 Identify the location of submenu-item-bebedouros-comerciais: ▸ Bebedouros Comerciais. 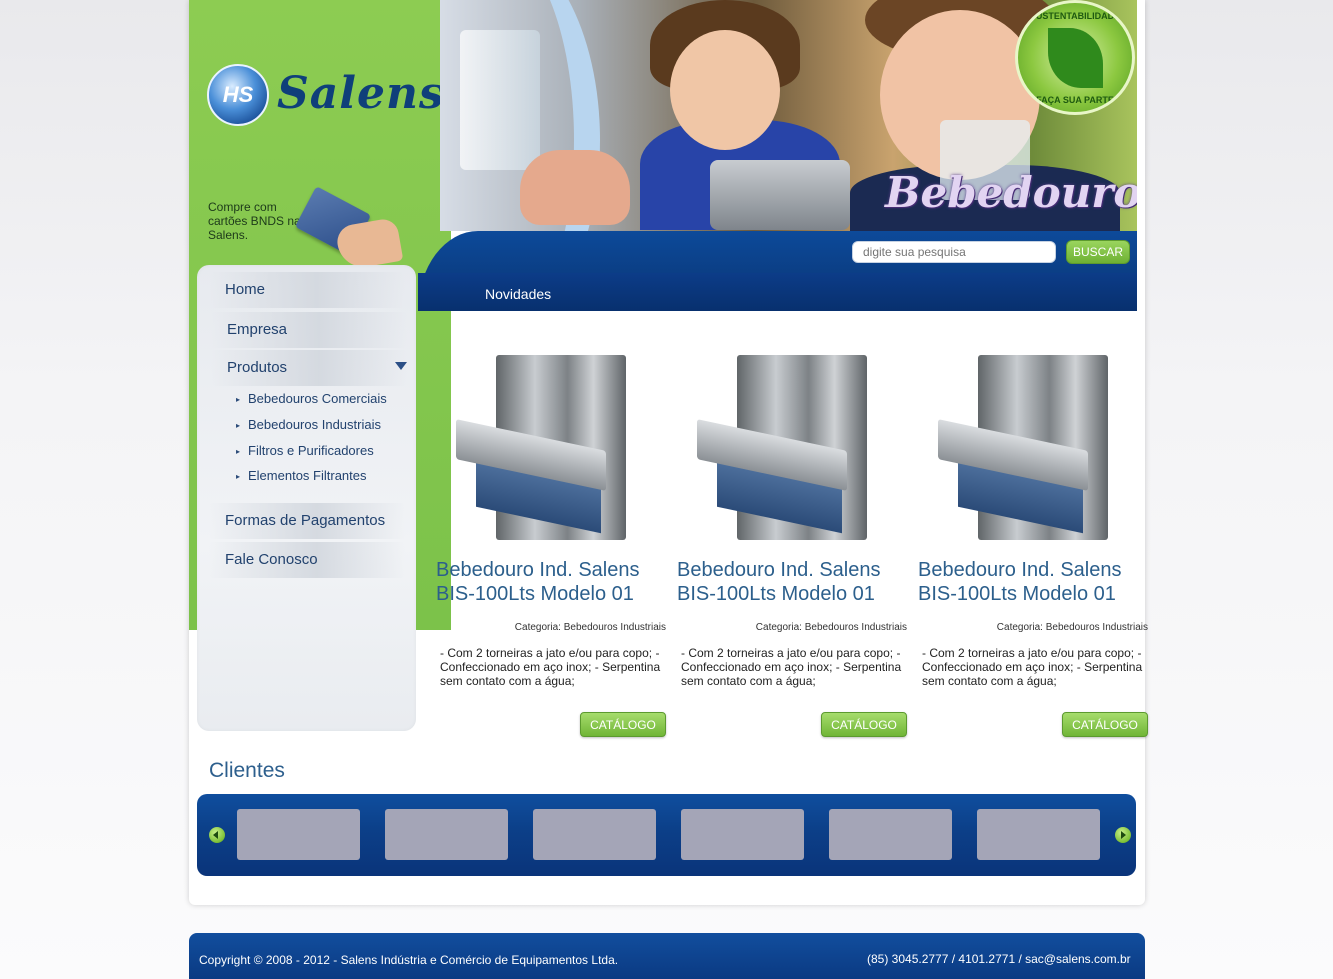
(311, 398).